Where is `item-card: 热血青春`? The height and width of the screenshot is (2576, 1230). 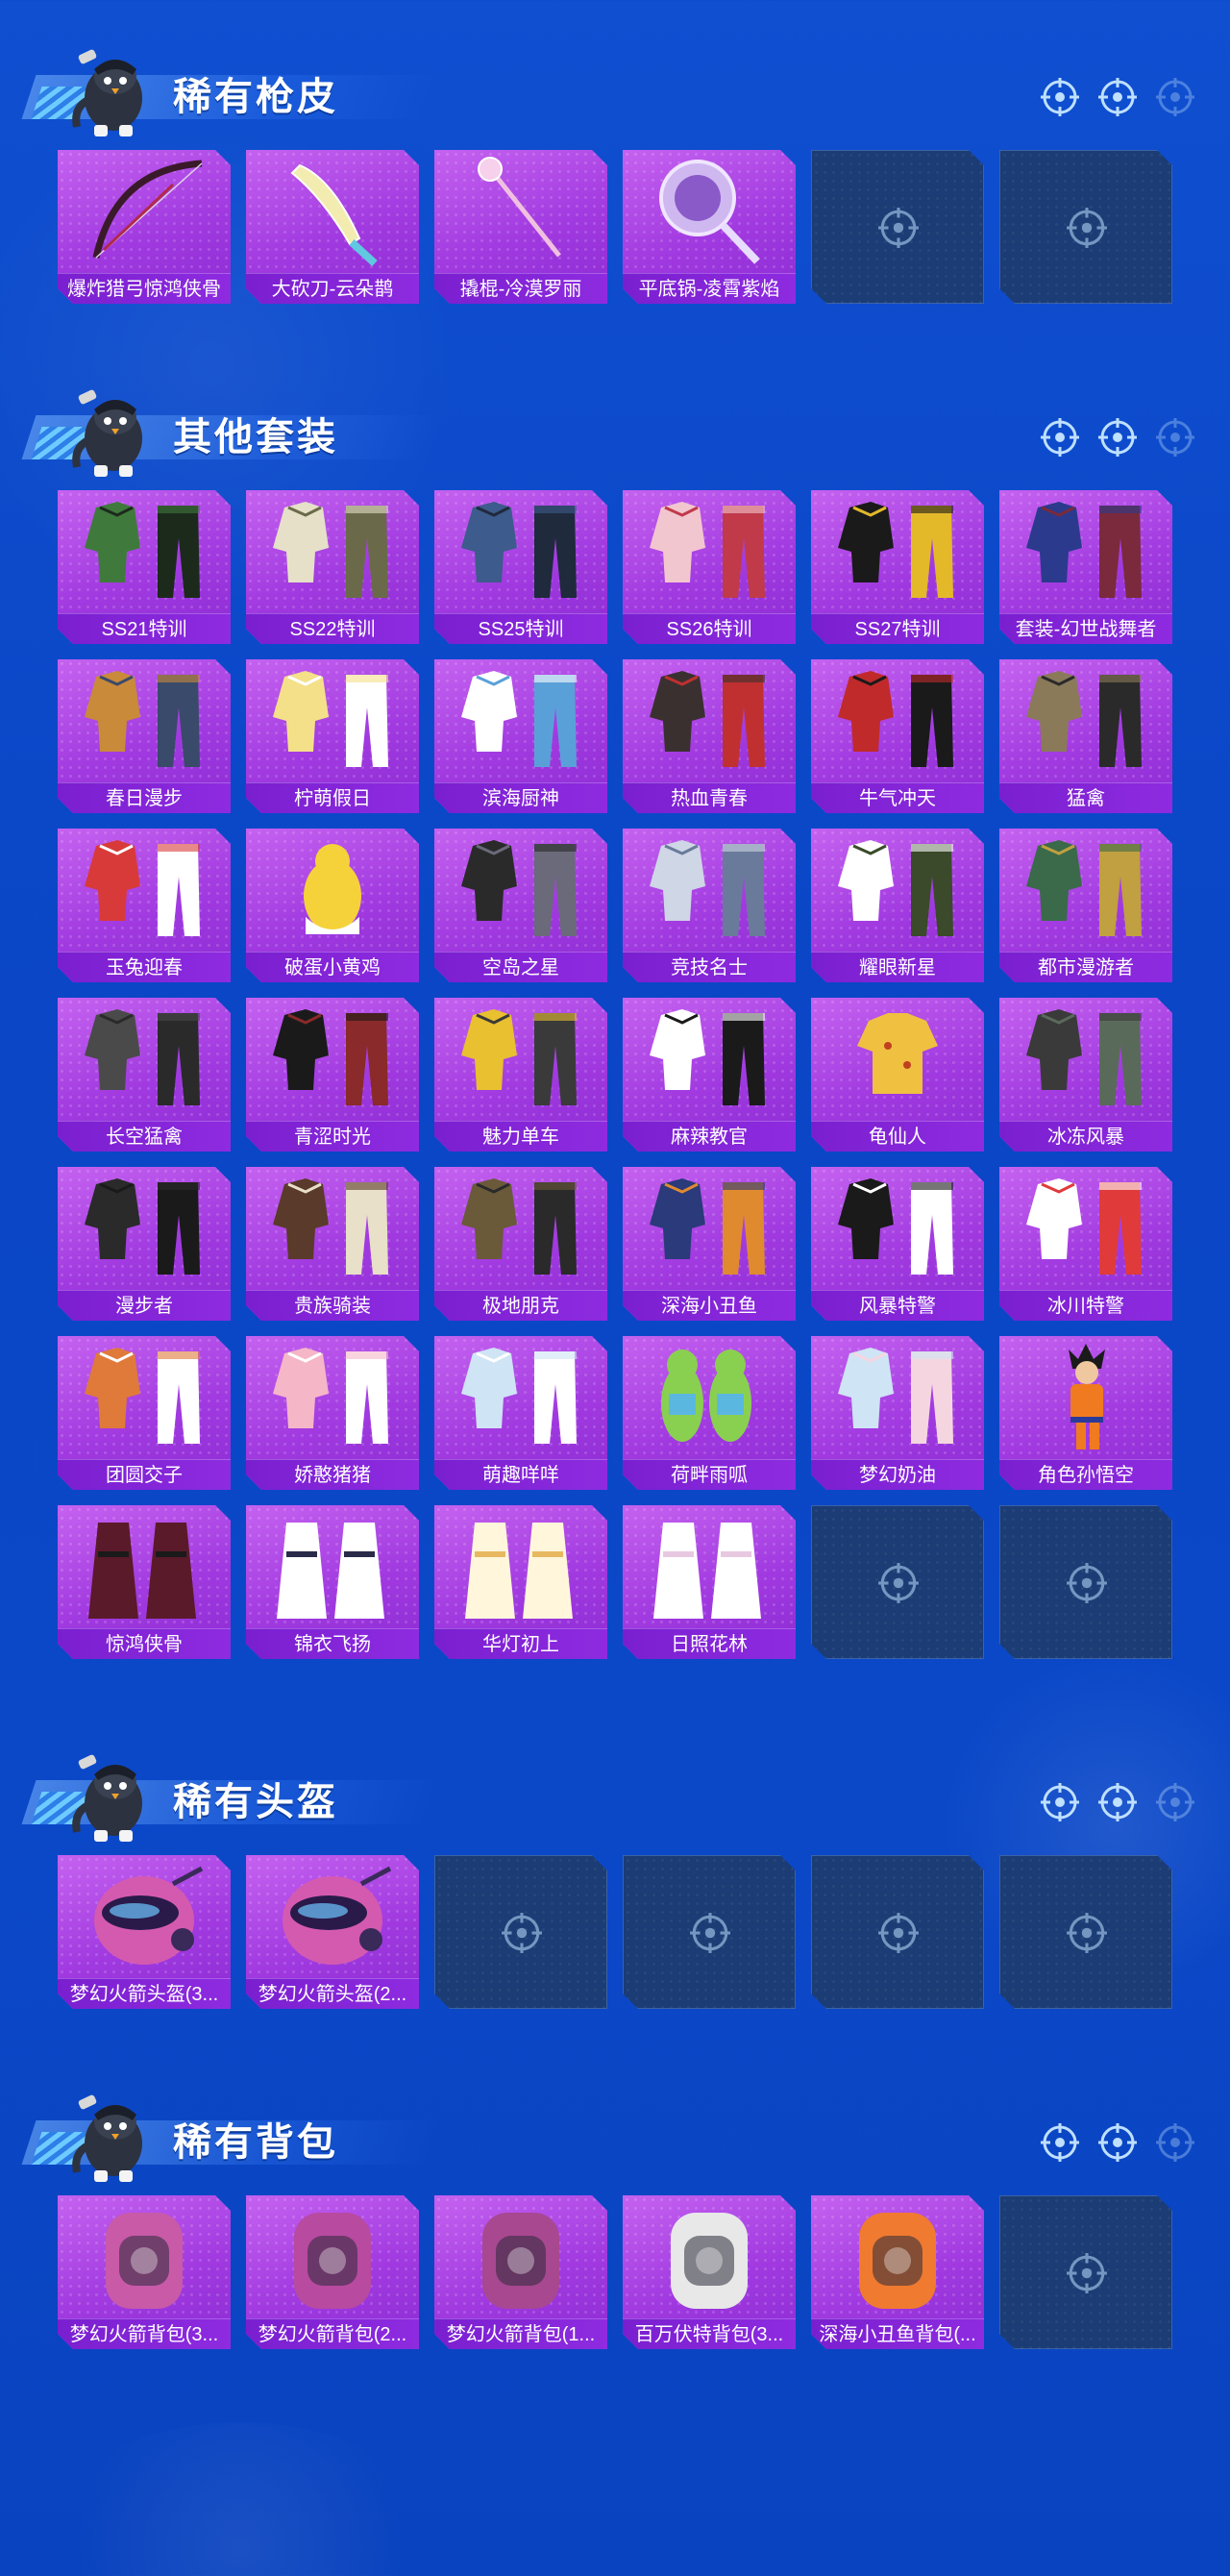
item-card: 热血青春 is located at coordinates (709, 736).